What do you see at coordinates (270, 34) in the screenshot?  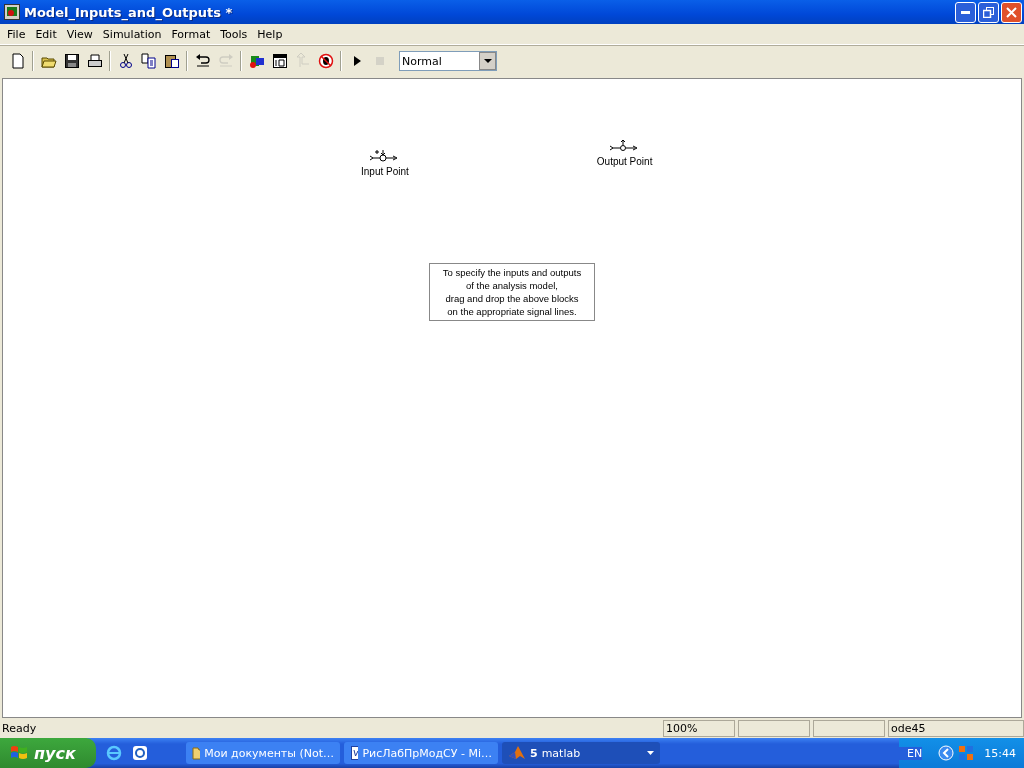 I see `menu-item: Help` at bounding box center [270, 34].